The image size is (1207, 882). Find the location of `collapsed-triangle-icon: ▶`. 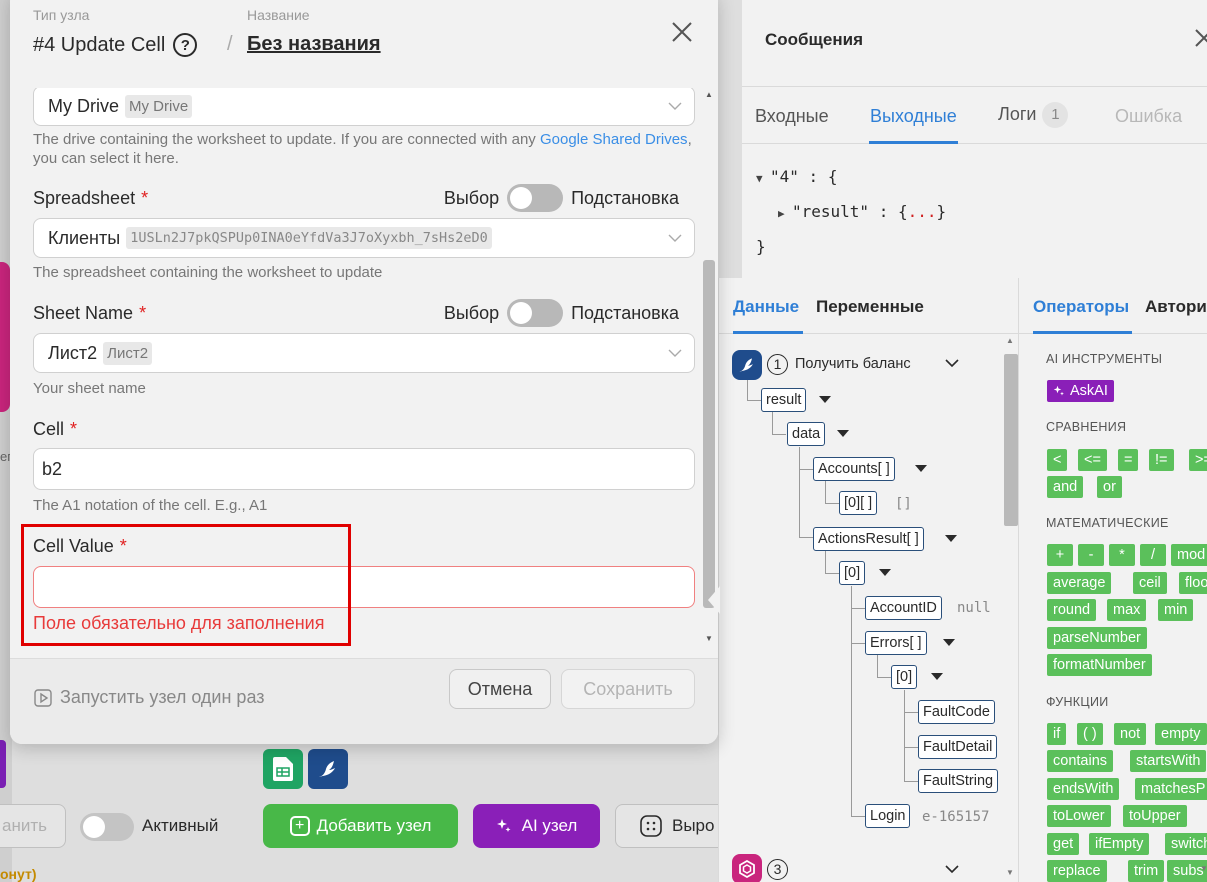

collapsed-triangle-icon: ▶ is located at coordinates (785, 213).